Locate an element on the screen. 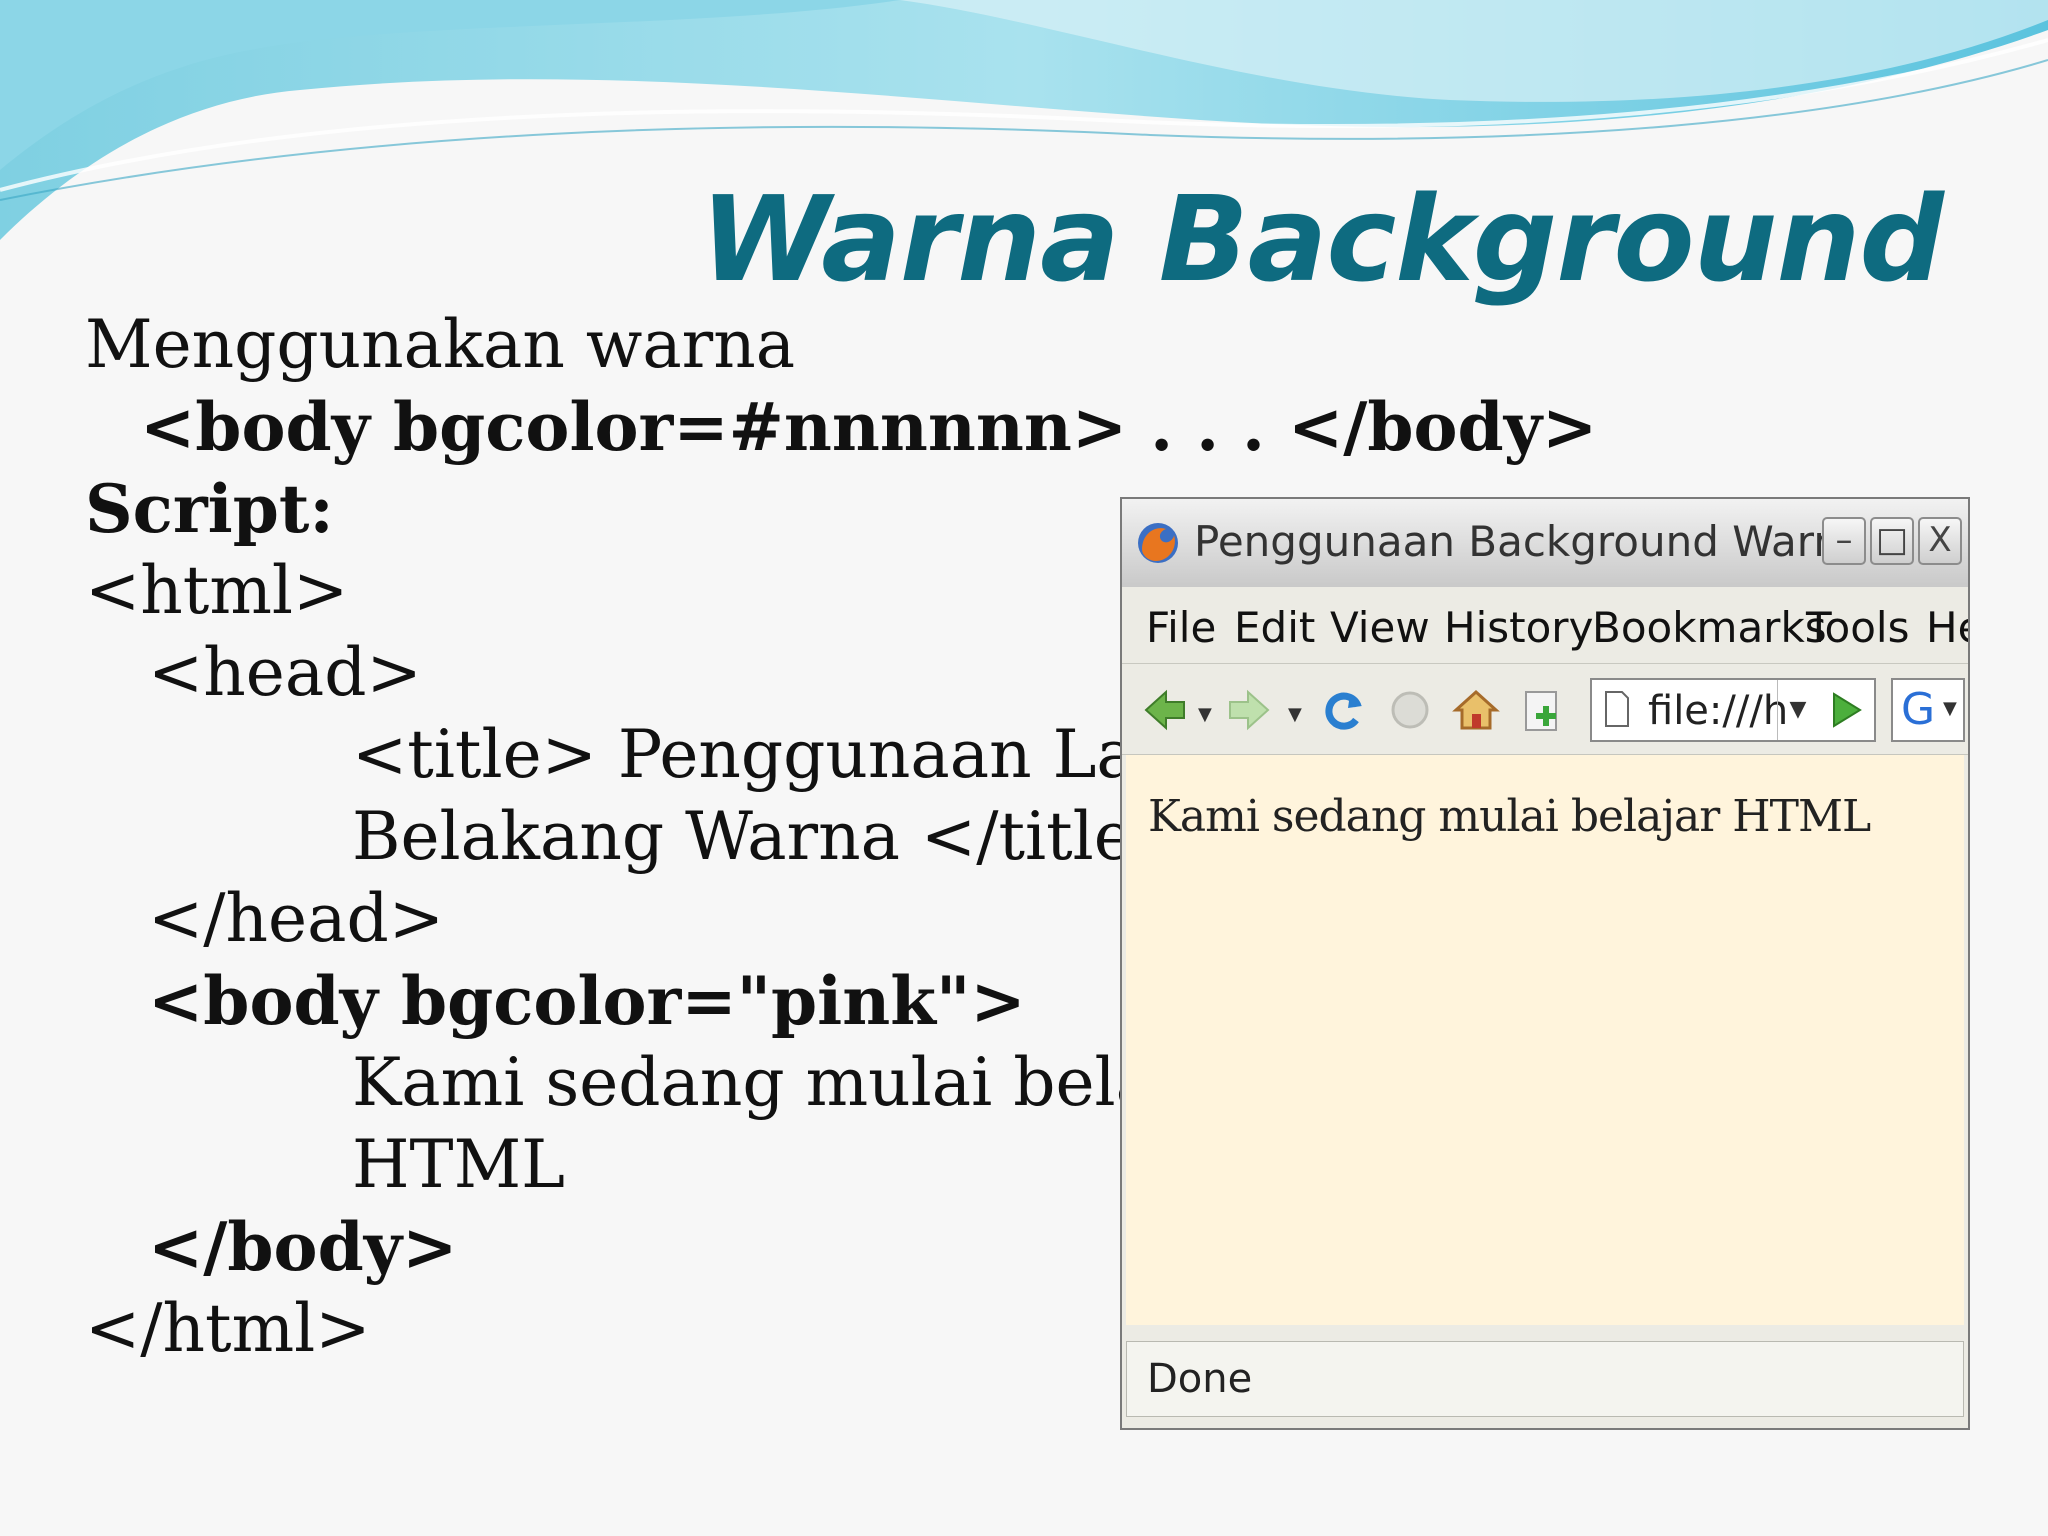 The width and height of the screenshot is (2048, 1536). code-line: </body> is located at coordinates (303, 1247).